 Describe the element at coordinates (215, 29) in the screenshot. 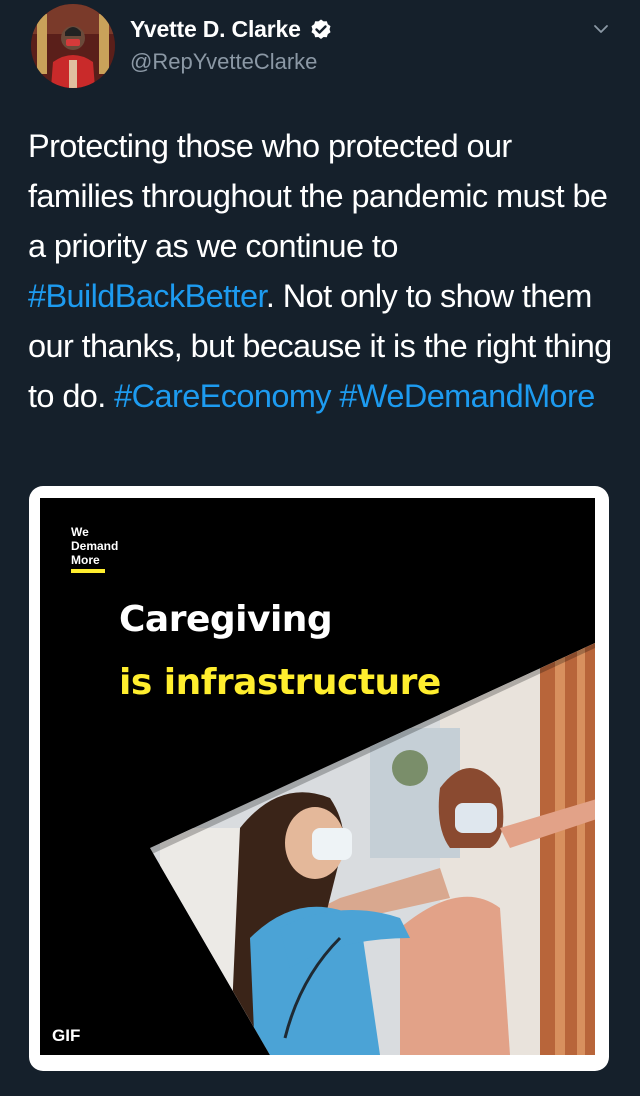

I see `author-display-name: Yvette D. Clarke` at that location.